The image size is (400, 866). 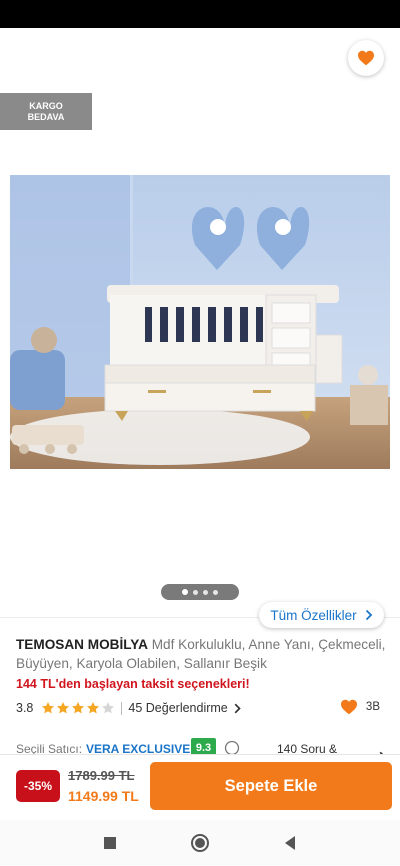 I want to click on reviews-link: 45 Değerlendirme, so click(x=184, y=708).